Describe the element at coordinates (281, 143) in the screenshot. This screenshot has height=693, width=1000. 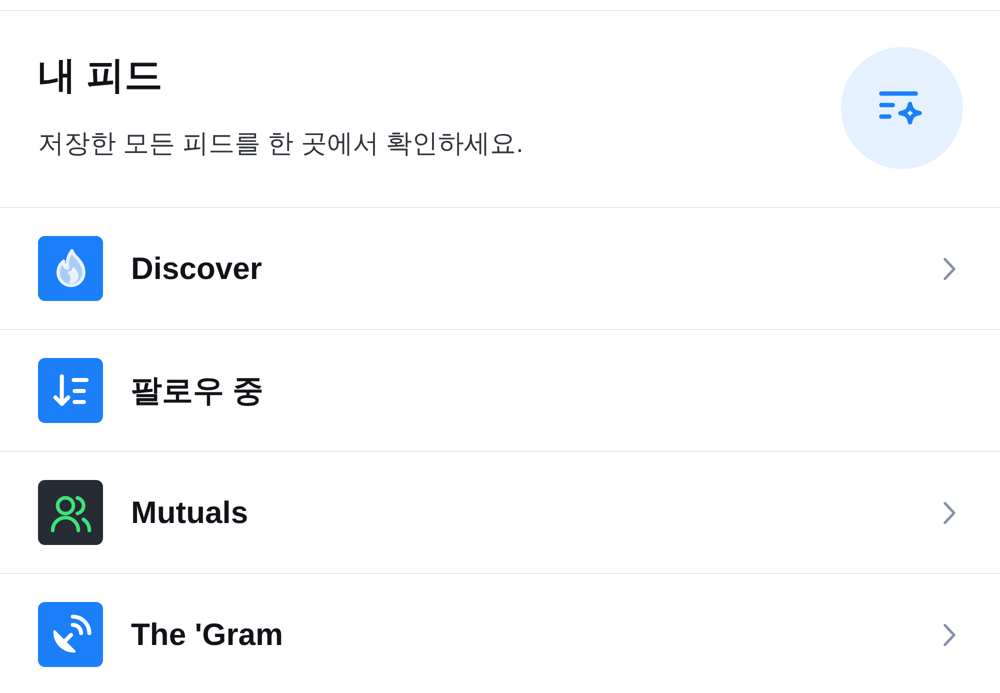
I see `page-subtitle: 저장한 모든 피드를 한 곳에서 확인하세요.` at that location.